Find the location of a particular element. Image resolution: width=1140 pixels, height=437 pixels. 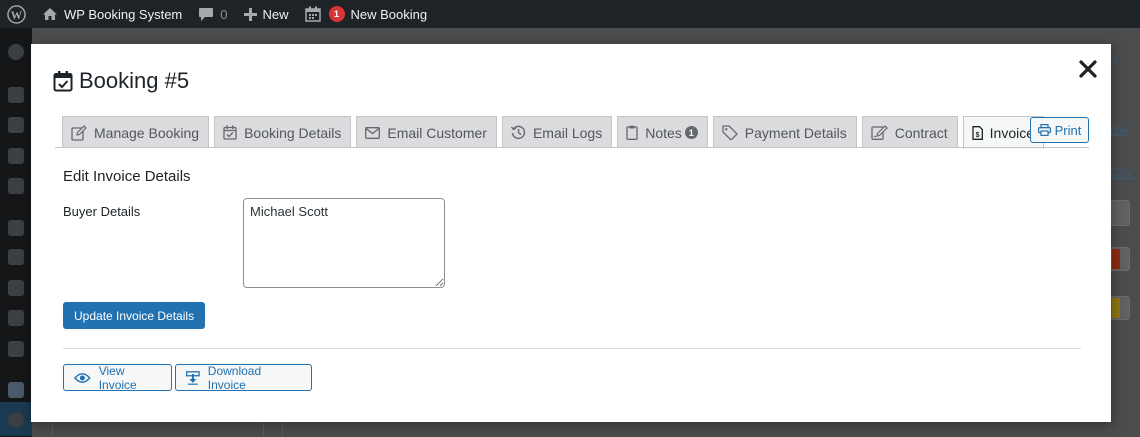

admin-sidebar is located at coordinates (16, 232).